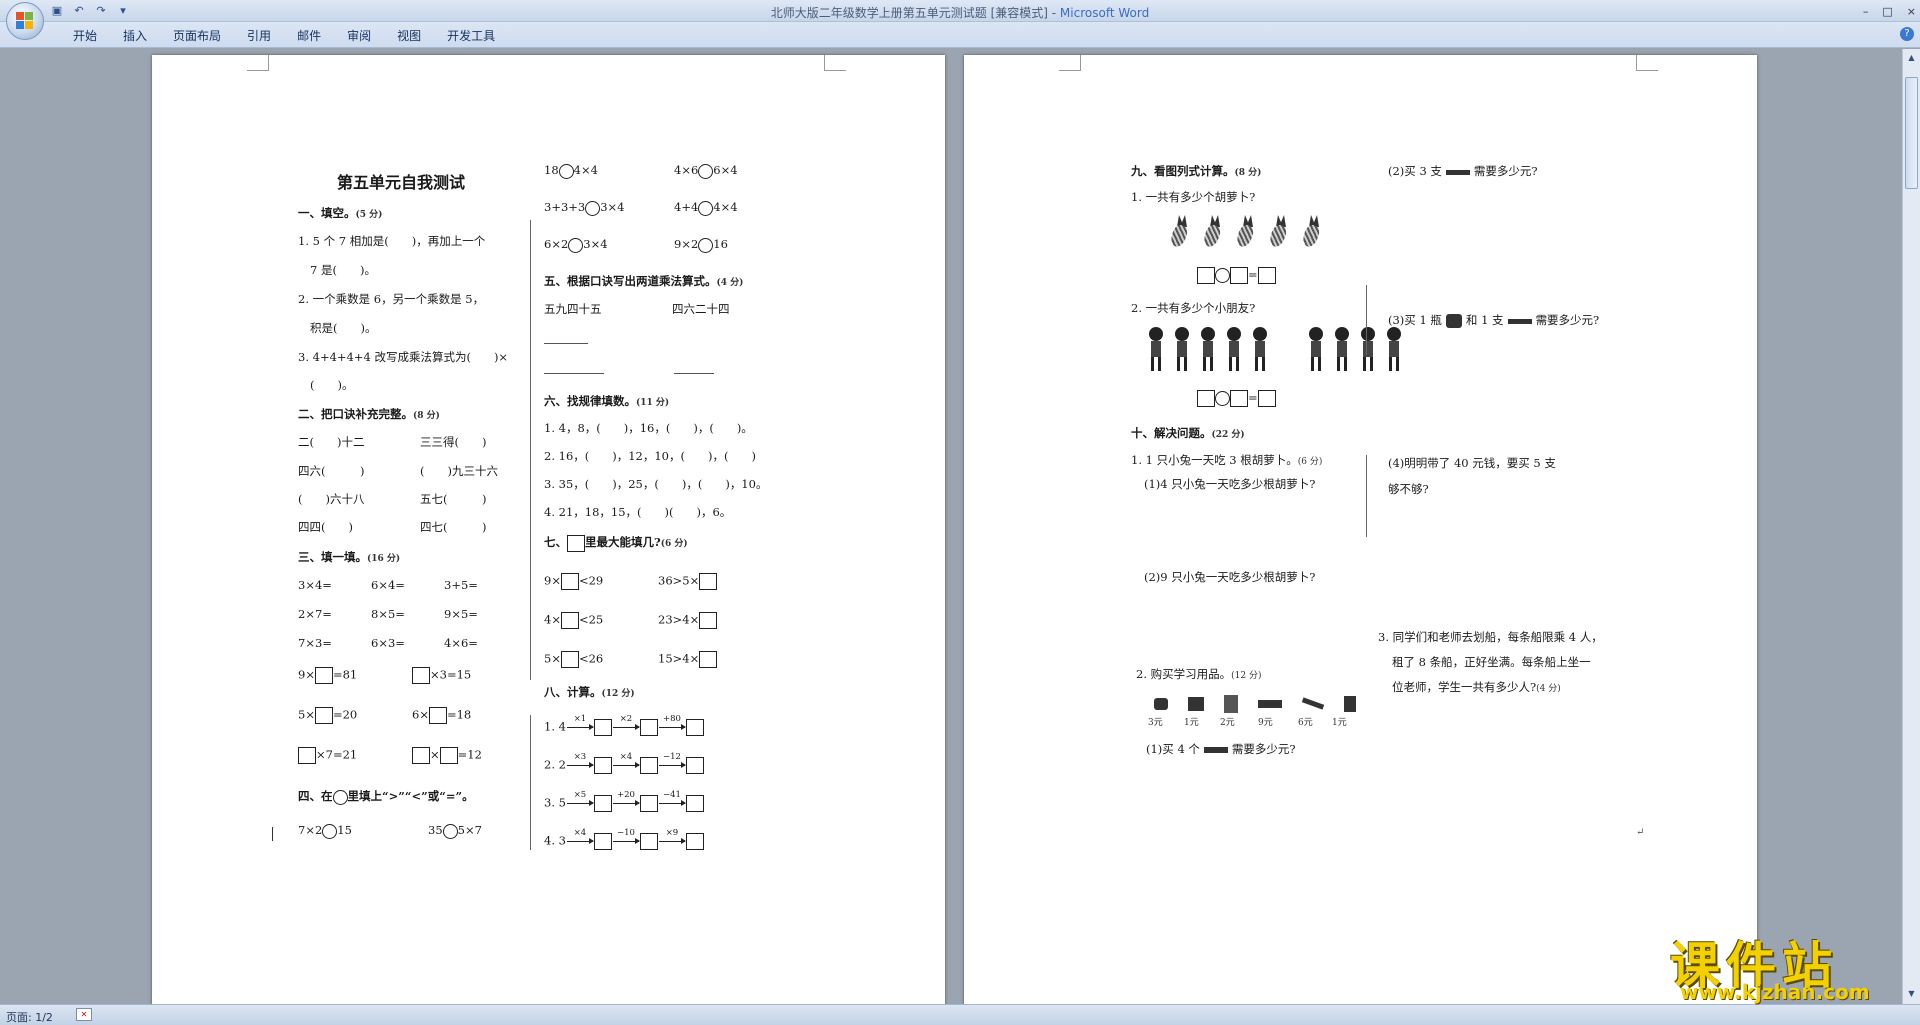 The height and width of the screenshot is (1025, 1920). I want to click on section-3-heading: 三、填一填。(16 分), so click(349, 557).